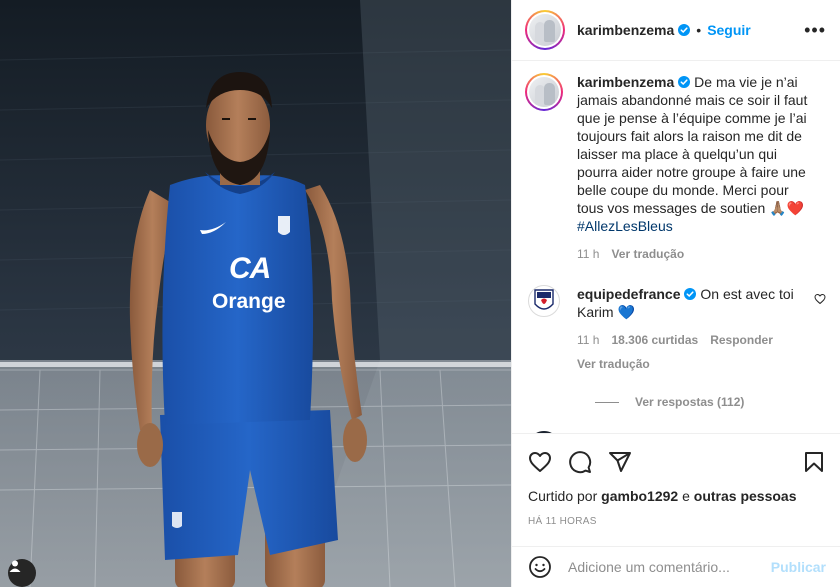 This screenshot has height=587, width=840. What do you see at coordinates (540, 462) in the screenshot?
I see `like-heart-icon` at bounding box center [540, 462].